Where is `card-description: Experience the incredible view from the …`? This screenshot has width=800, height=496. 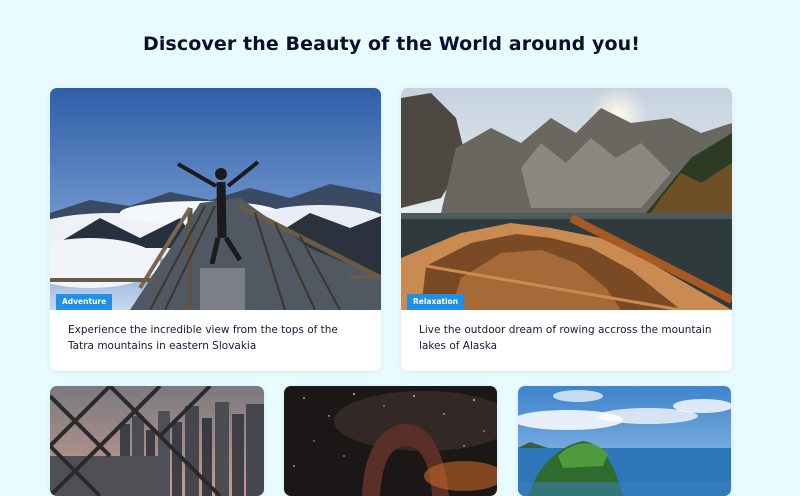 card-description: Experience the incredible view from the … is located at coordinates (203, 338).